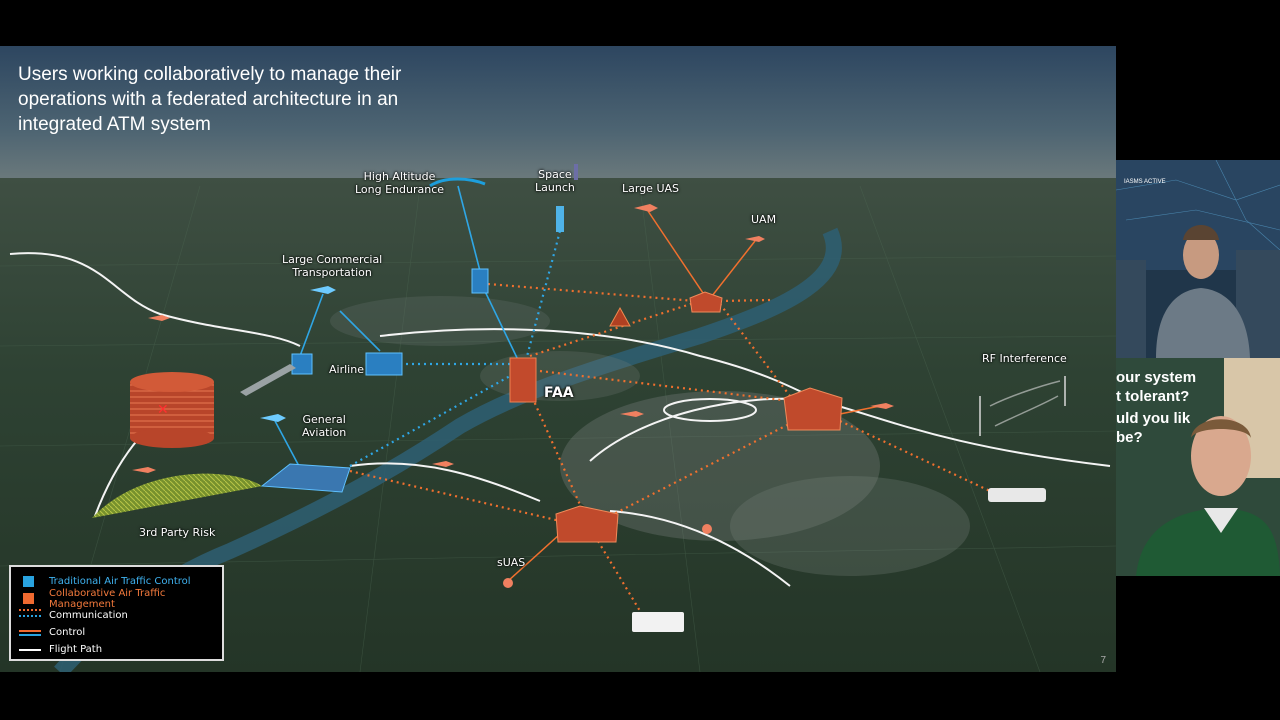 The image size is (1280, 720). Describe the element at coordinates (346, 369) in the screenshot. I see `label-airline: Airline` at that location.